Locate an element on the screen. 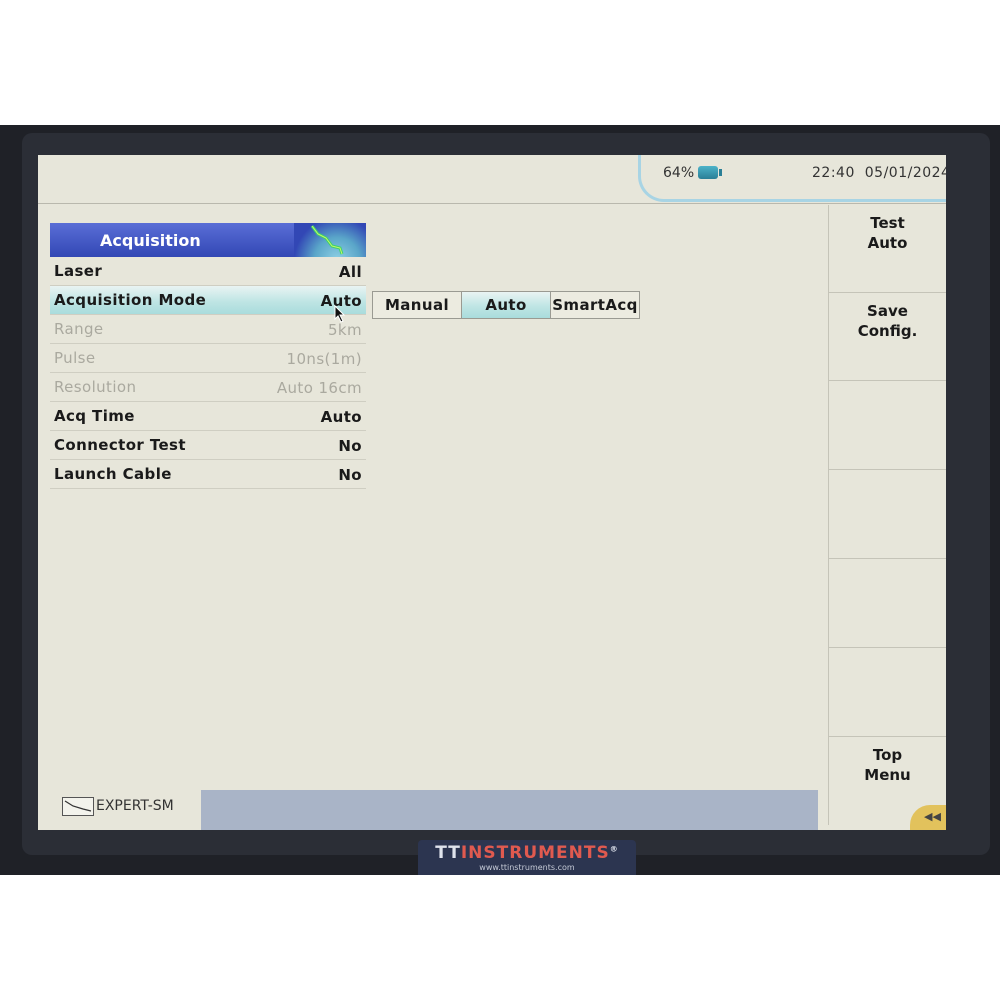 The width and height of the screenshot is (1000, 1000). brand-name-prefix: TT is located at coordinates (448, 853).